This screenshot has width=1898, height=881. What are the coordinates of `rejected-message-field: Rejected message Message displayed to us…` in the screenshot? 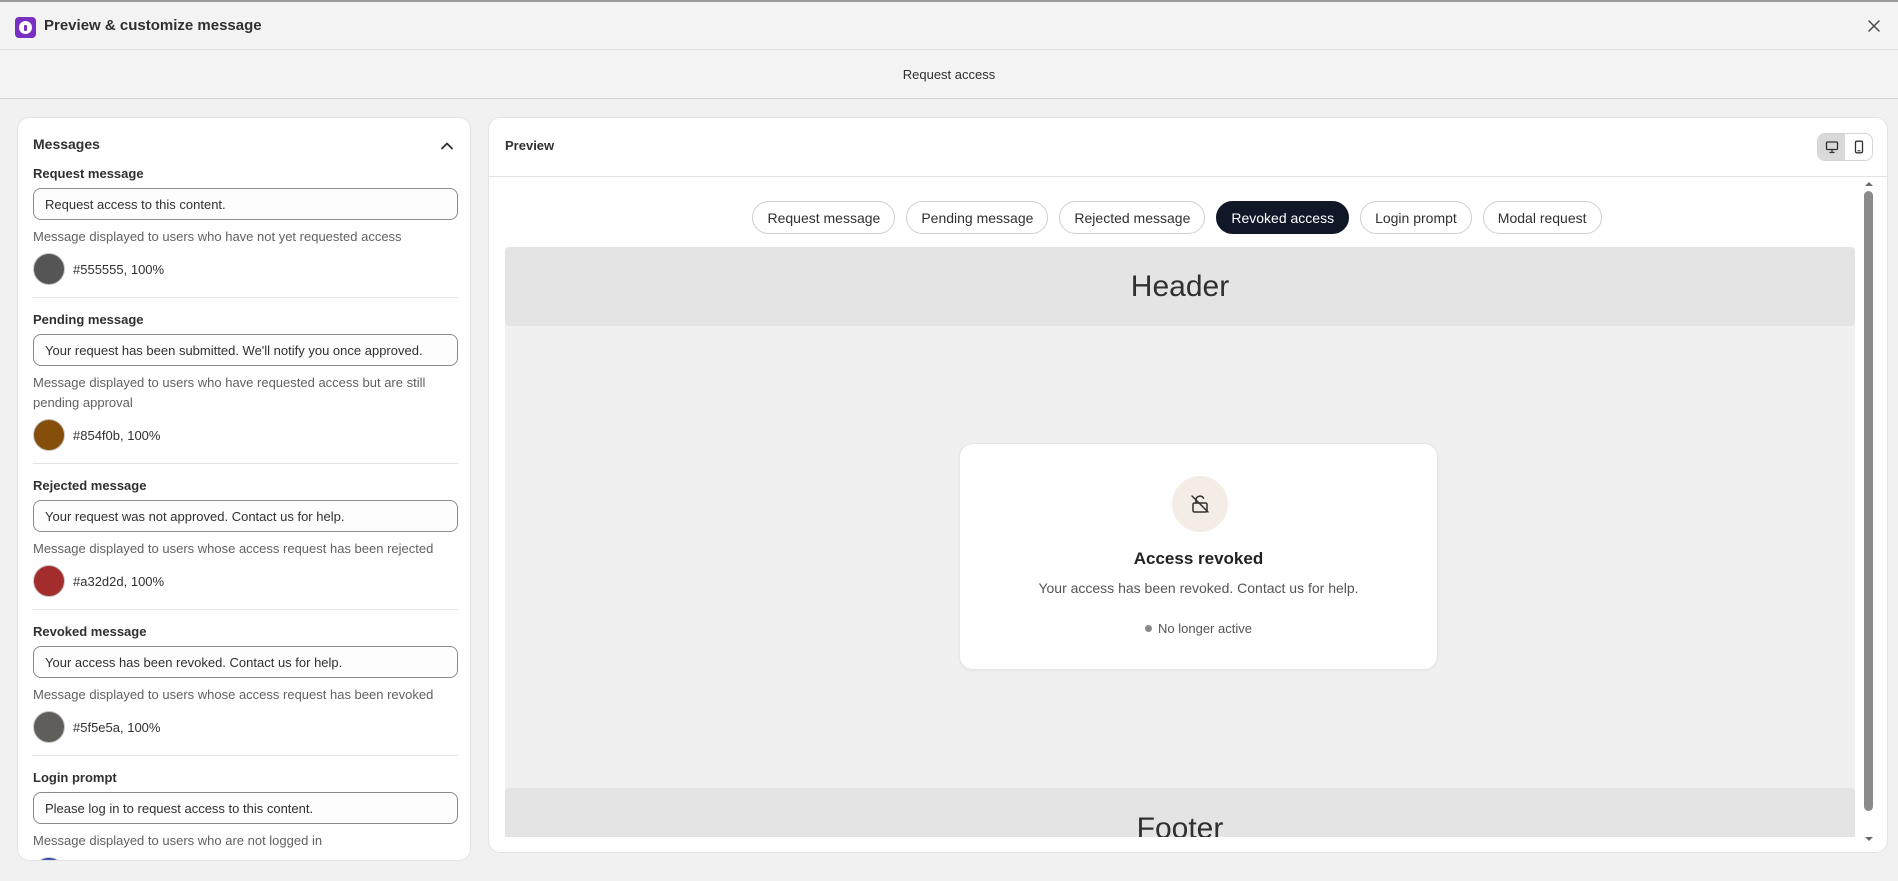 It's located at (245, 537).